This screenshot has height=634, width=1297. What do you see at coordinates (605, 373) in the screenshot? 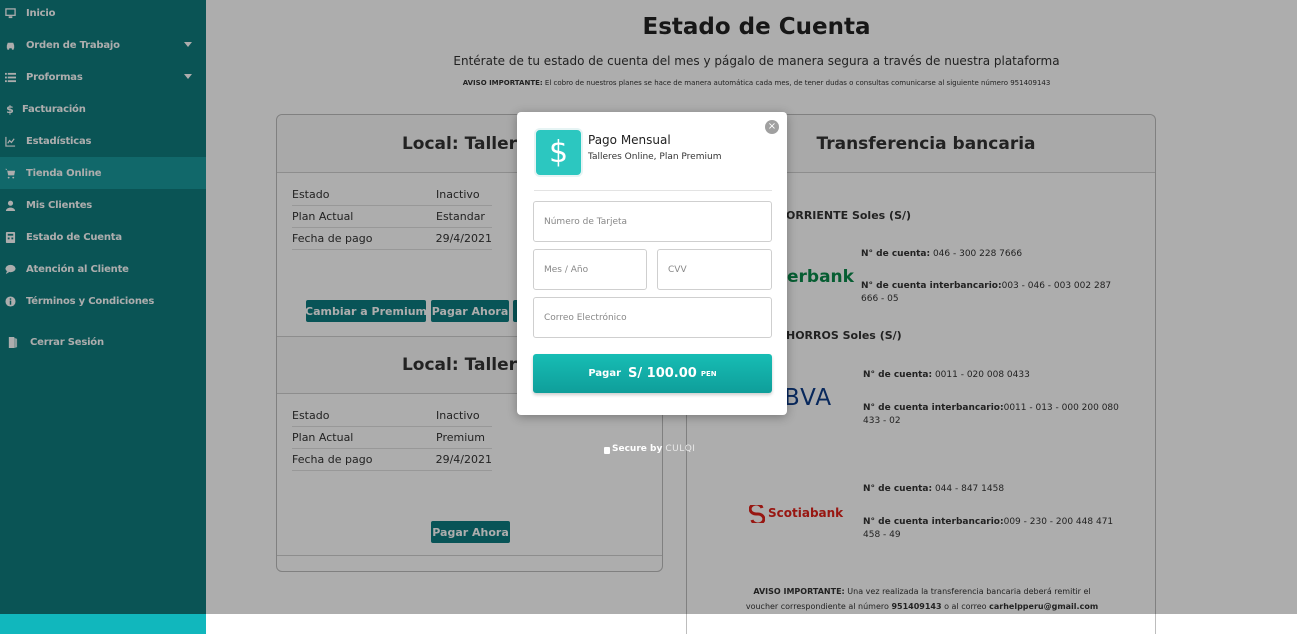
I see `pay-label: Pagar` at bounding box center [605, 373].